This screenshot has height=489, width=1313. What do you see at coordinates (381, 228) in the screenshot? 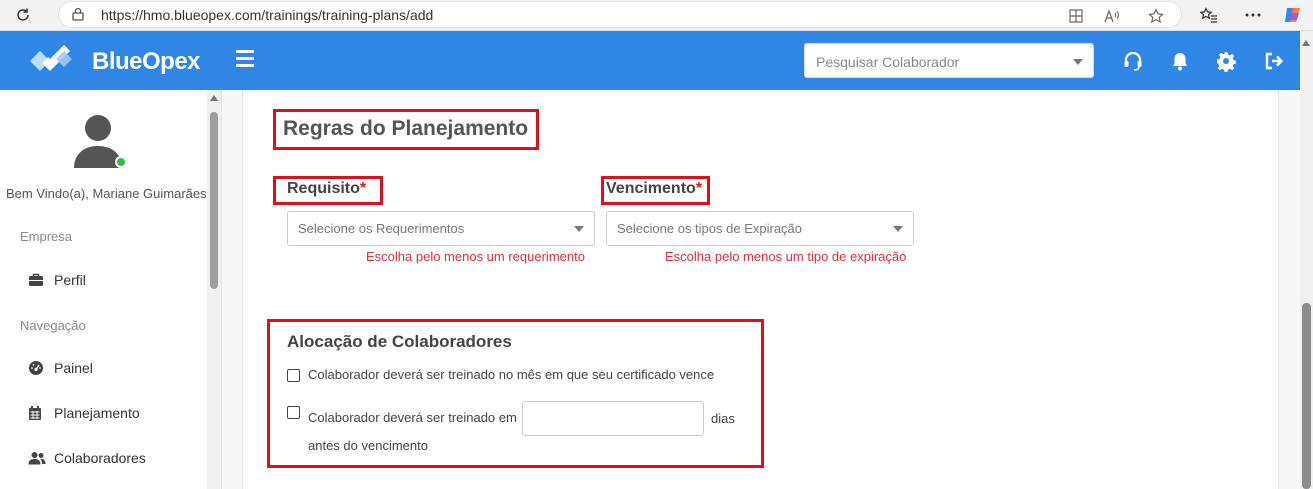
I see `requisito-placeholder: Selecione os Requerimentos` at bounding box center [381, 228].